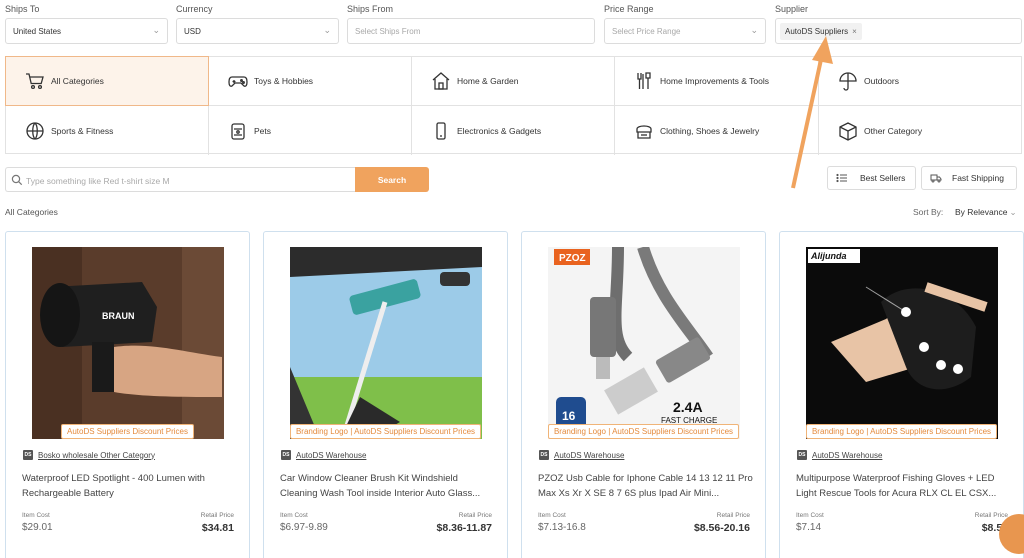  What do you see at coordinates (721, 528) in the screenshot?
I see `retail-price-value: $8.56-20.16` at bounding box center [721, 528].